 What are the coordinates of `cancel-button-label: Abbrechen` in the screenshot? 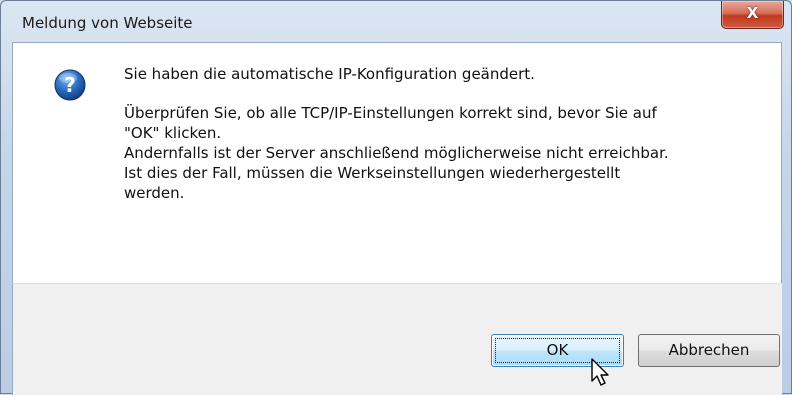 It's located at (709, 350).